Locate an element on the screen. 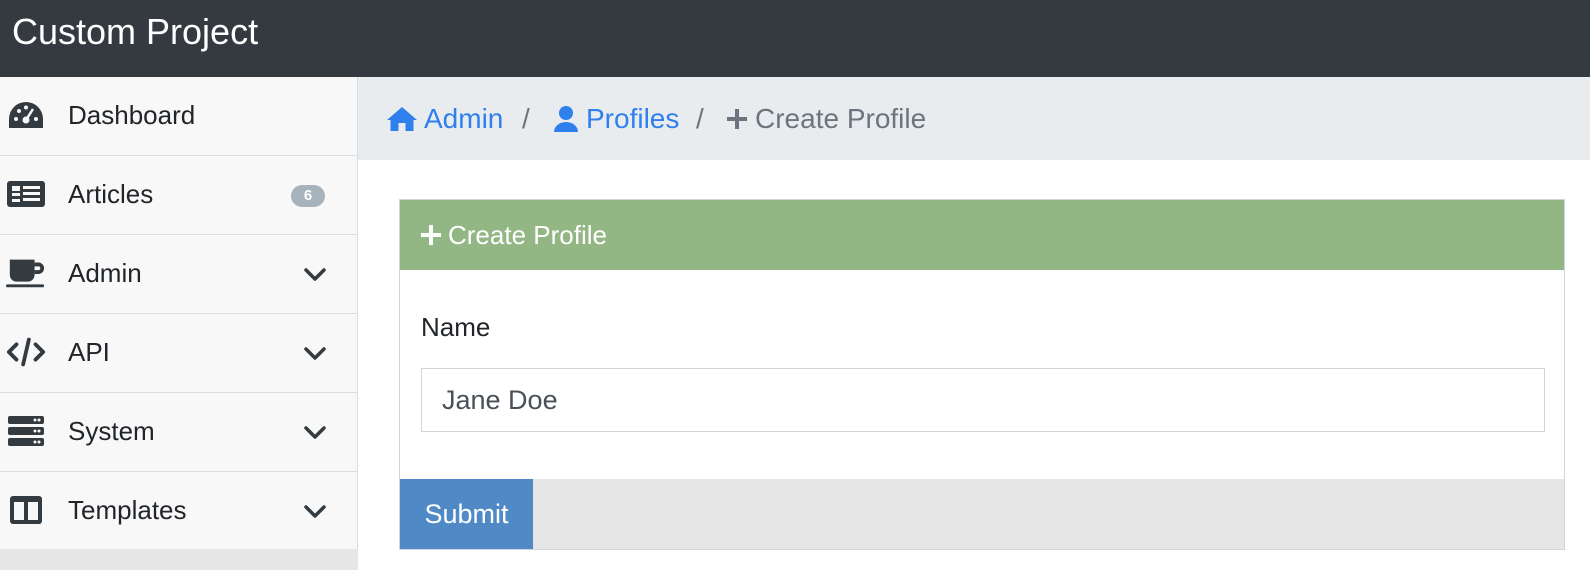  app-title: Custom Project is located at coordinates (135, 32).